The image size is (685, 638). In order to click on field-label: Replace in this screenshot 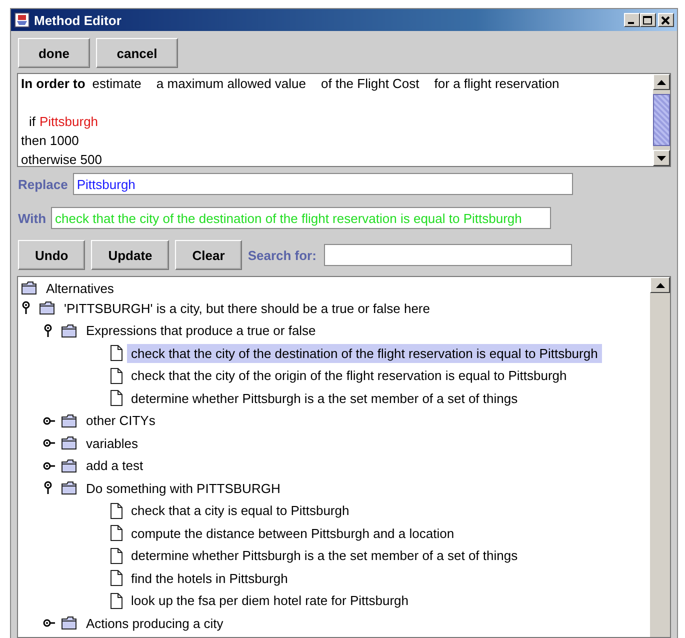, I will do `click(43, 184)`.